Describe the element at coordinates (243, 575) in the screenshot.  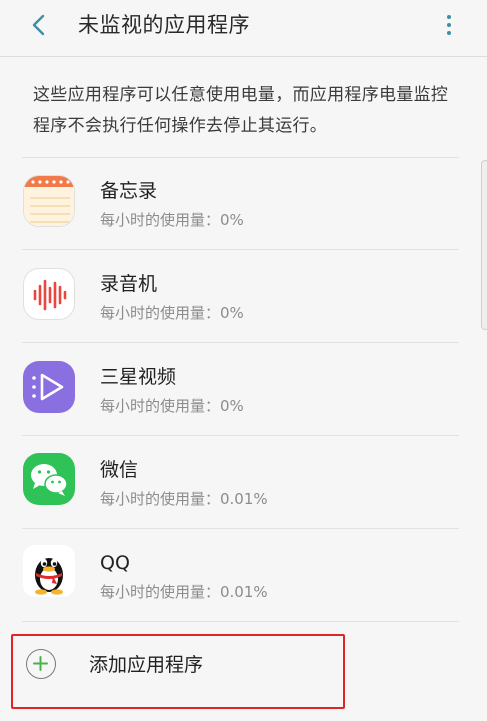
I see `list-item-qq: QQ 每小时的使用量：0.01%` at that location.